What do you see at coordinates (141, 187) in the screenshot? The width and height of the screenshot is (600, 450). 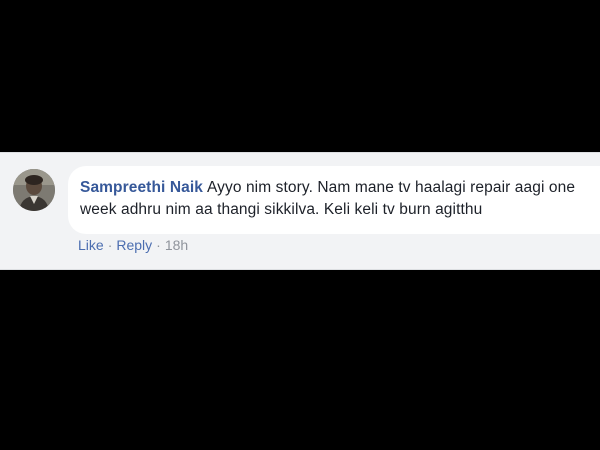 I see `comment-author-link: Sampreethi Naik` at bounding box center [141, 187].